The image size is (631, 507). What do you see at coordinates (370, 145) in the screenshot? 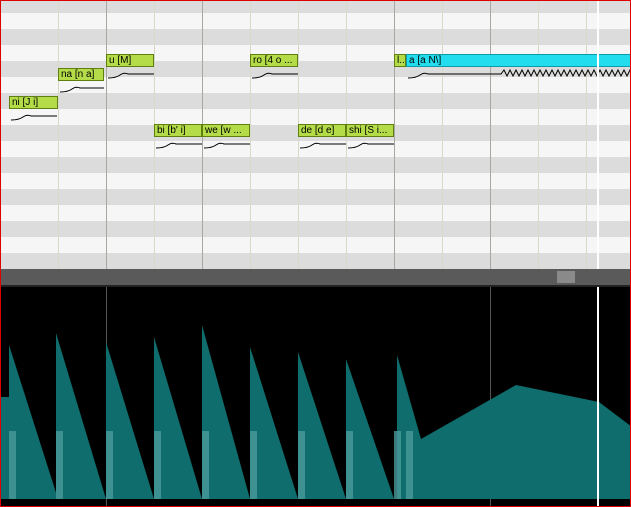
I see `pitch-curve-shi` at bounding box center [370, 145].